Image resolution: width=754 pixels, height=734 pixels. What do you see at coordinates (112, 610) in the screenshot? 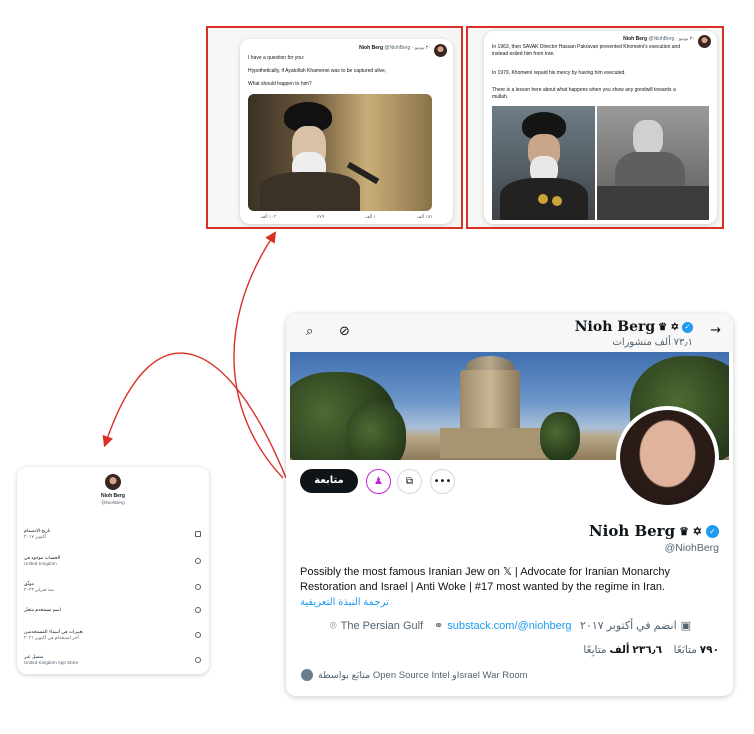
I see `info-row-username: اسم مستخدم متغيّر` at bounding box center [112, 610].